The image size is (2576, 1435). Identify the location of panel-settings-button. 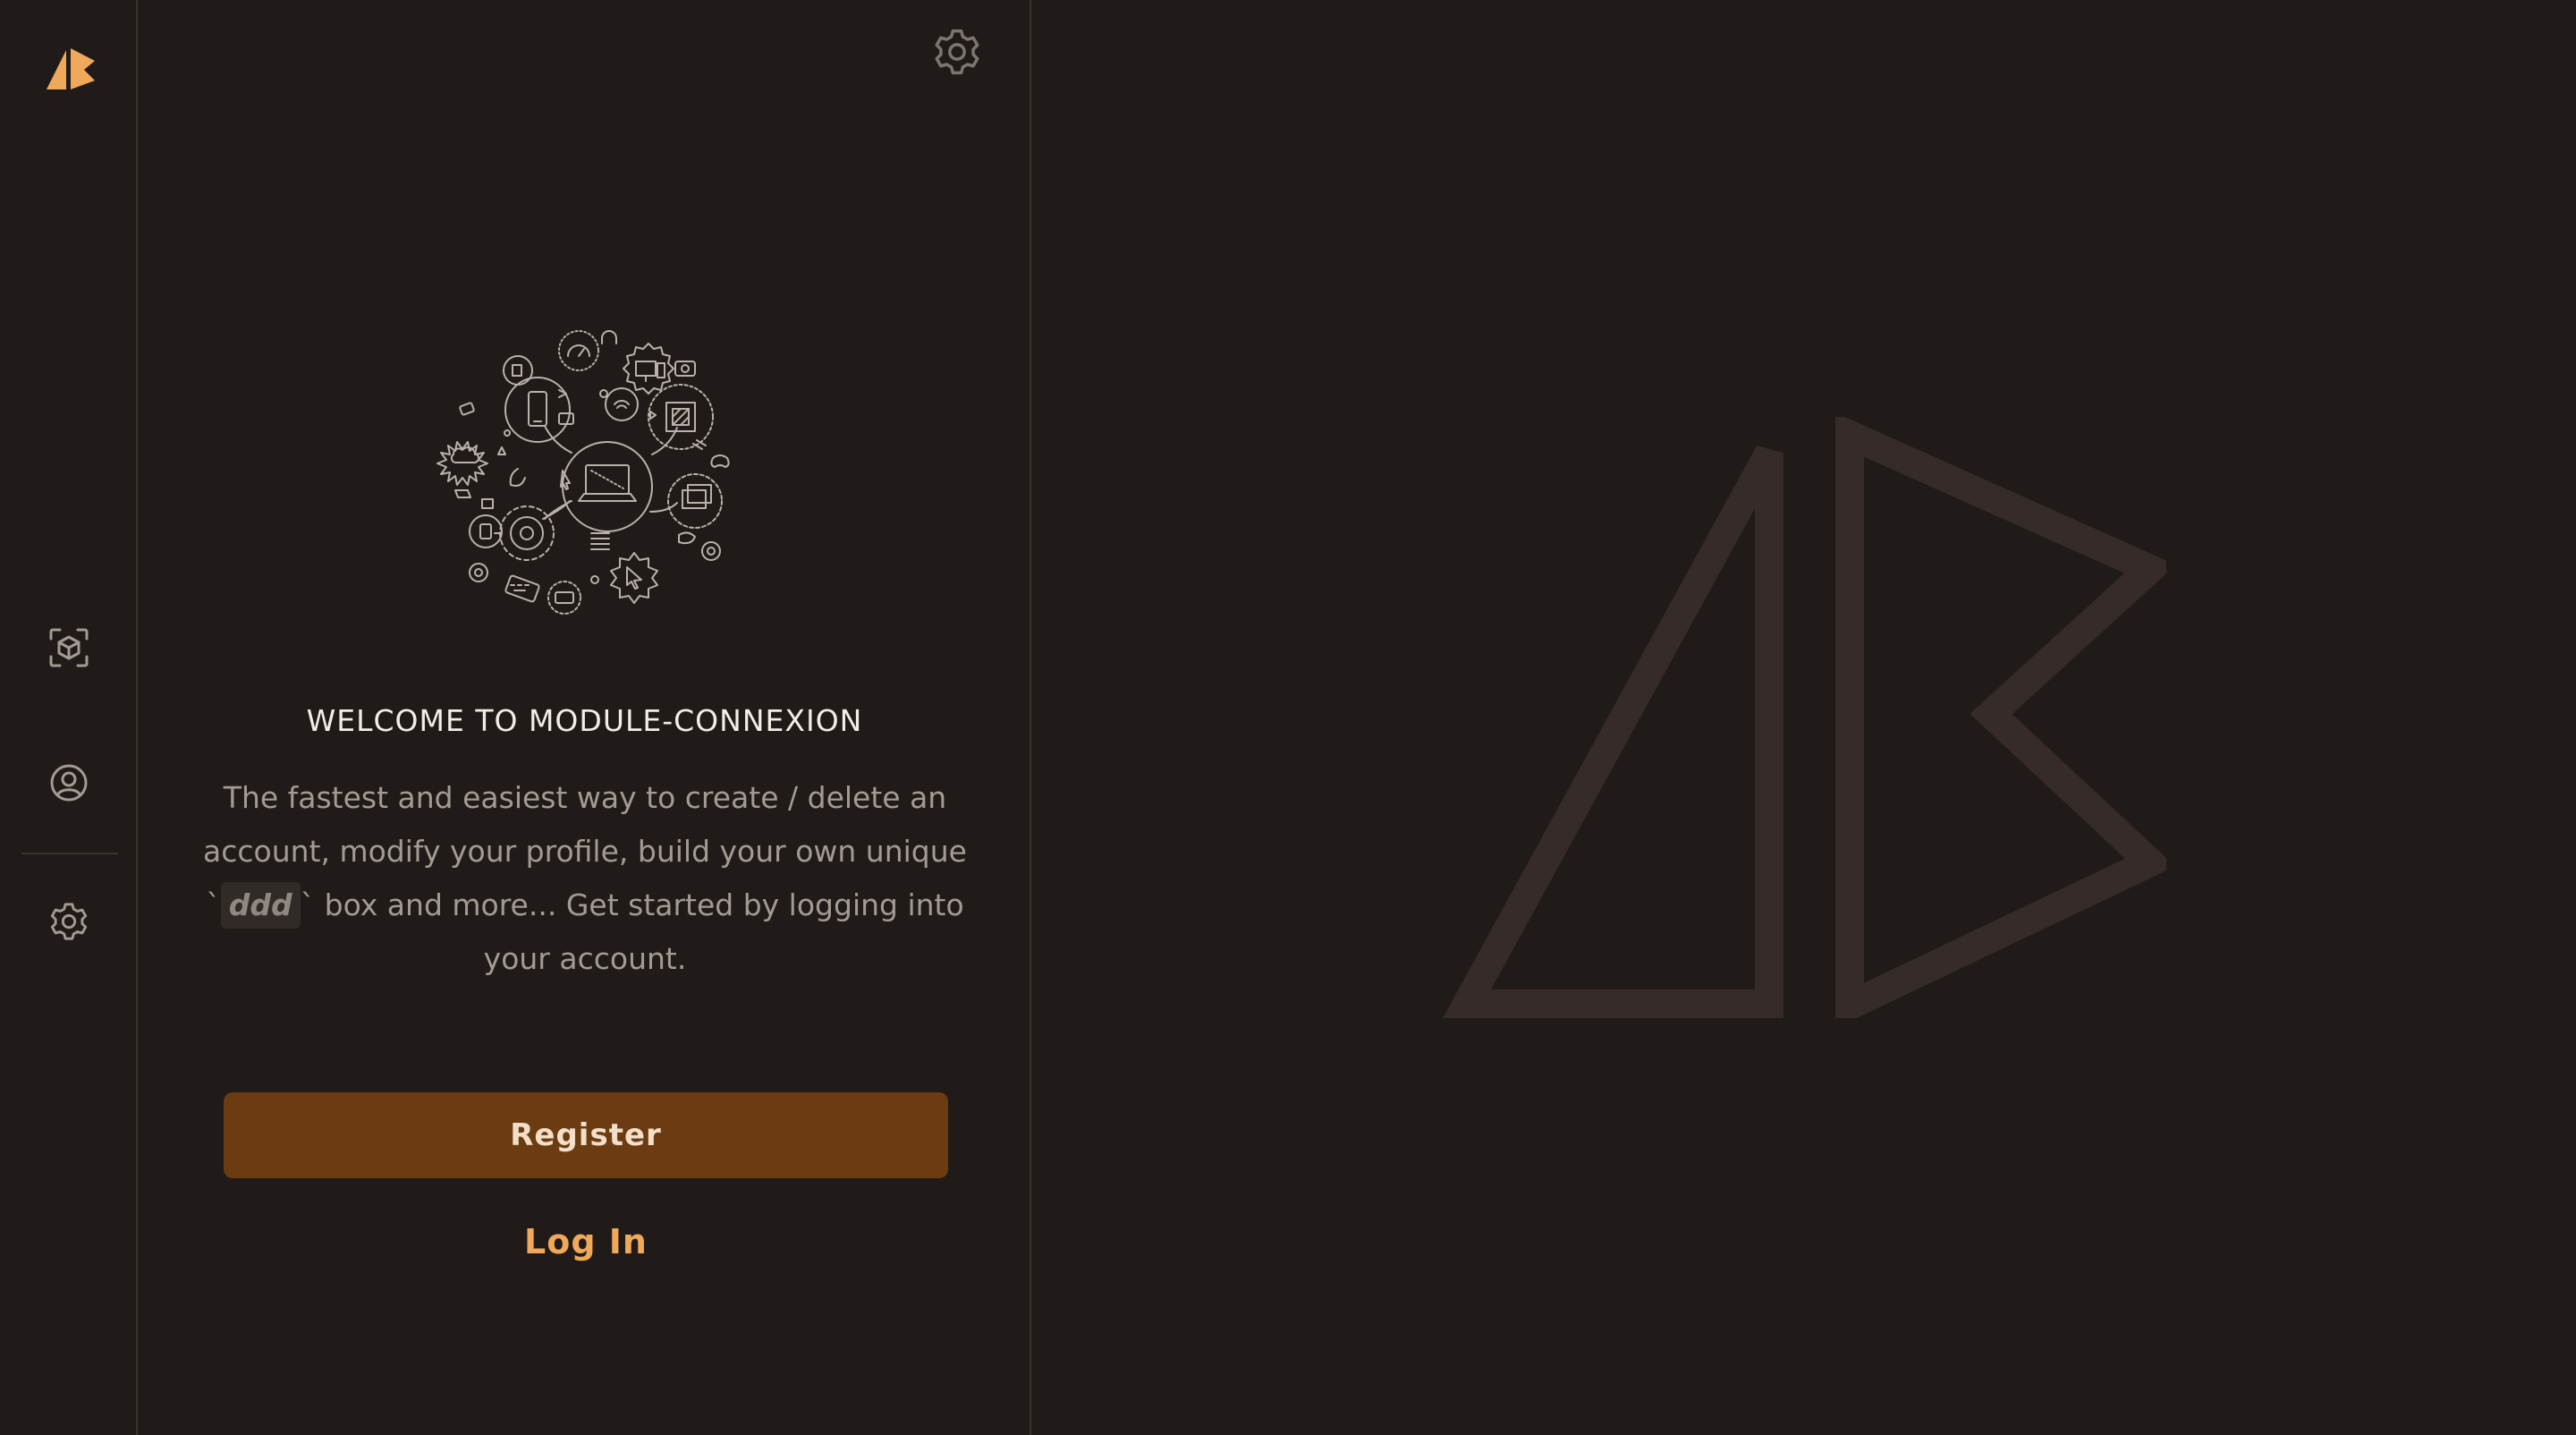
(957, 54).